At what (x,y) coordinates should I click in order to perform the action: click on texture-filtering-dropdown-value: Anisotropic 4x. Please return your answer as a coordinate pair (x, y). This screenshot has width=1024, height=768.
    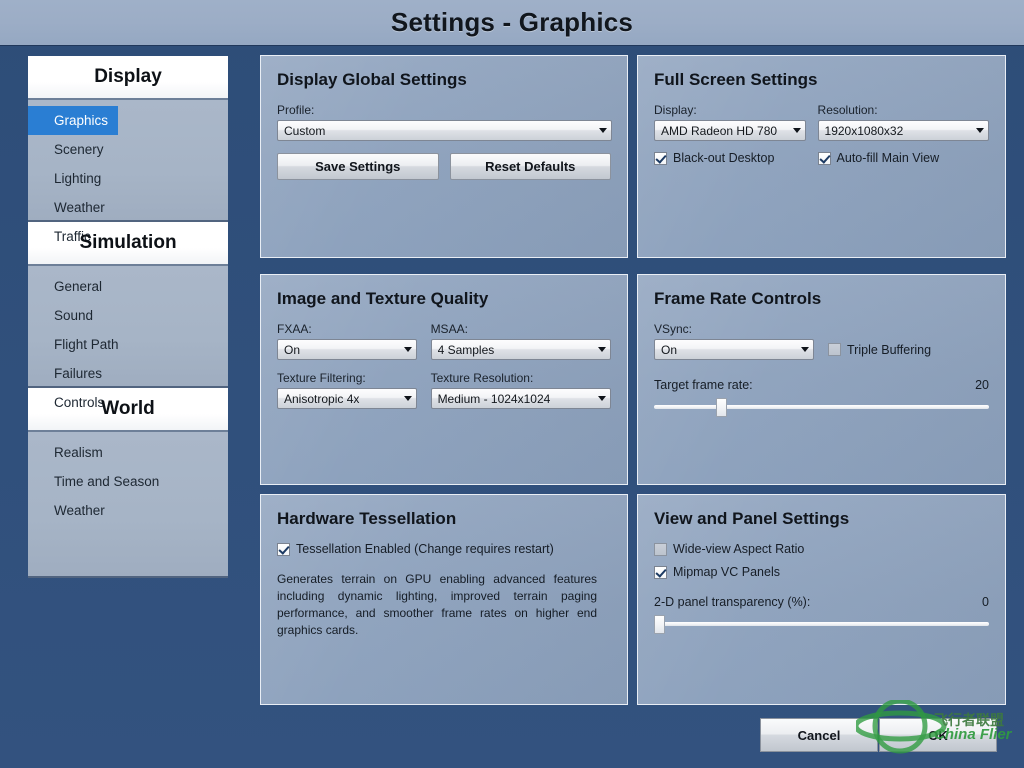
    Looking at the image, I should click on (322, 398).